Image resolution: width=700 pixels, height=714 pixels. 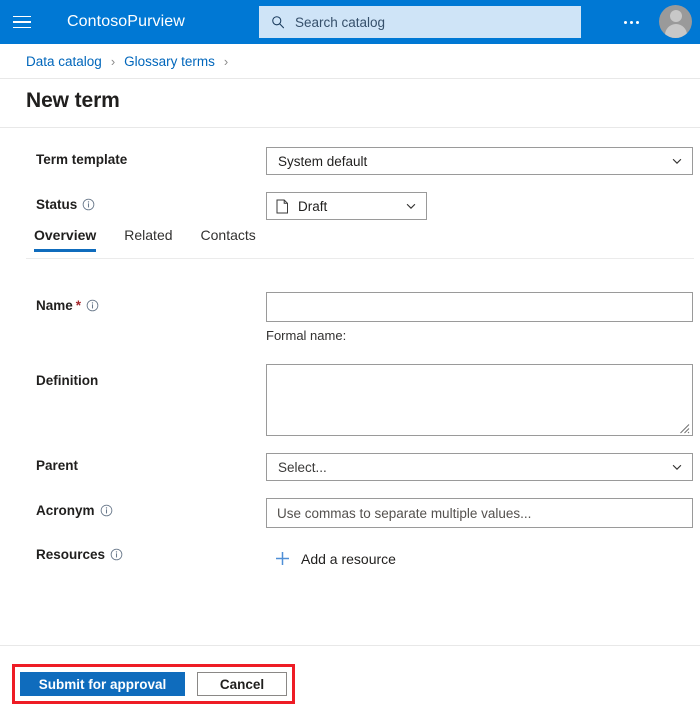 What do you see at coordinates (102, 684) in the screenshot?
I see `submit-for-approval-button: Submit for approval` at bounding box center [102, 684].